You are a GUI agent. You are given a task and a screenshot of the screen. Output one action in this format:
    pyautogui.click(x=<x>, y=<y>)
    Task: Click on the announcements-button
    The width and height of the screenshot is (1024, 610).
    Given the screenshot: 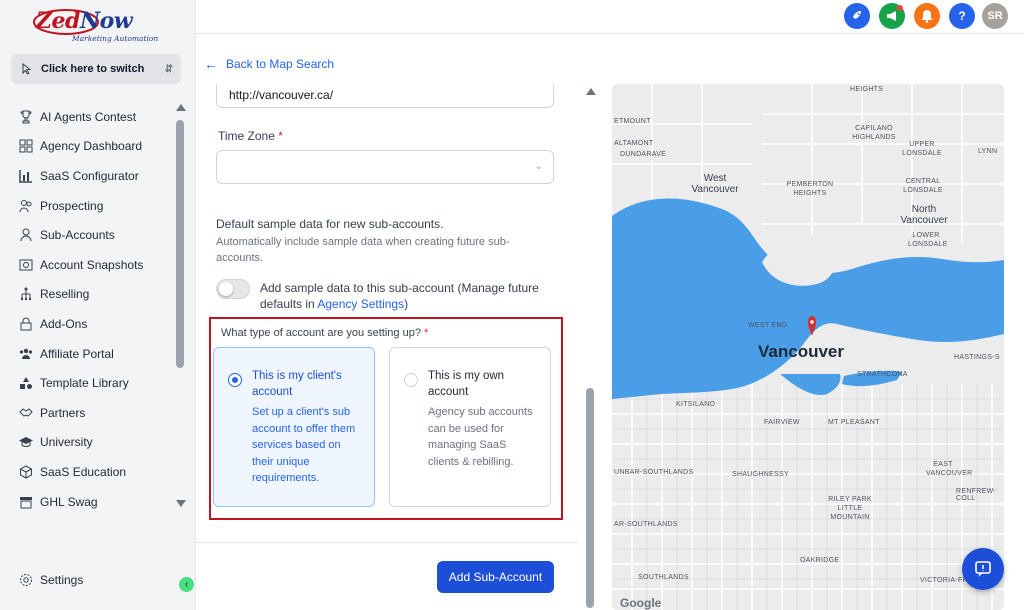 What is the action you would take?
    pyautogui.click(x=892, y=16)
    